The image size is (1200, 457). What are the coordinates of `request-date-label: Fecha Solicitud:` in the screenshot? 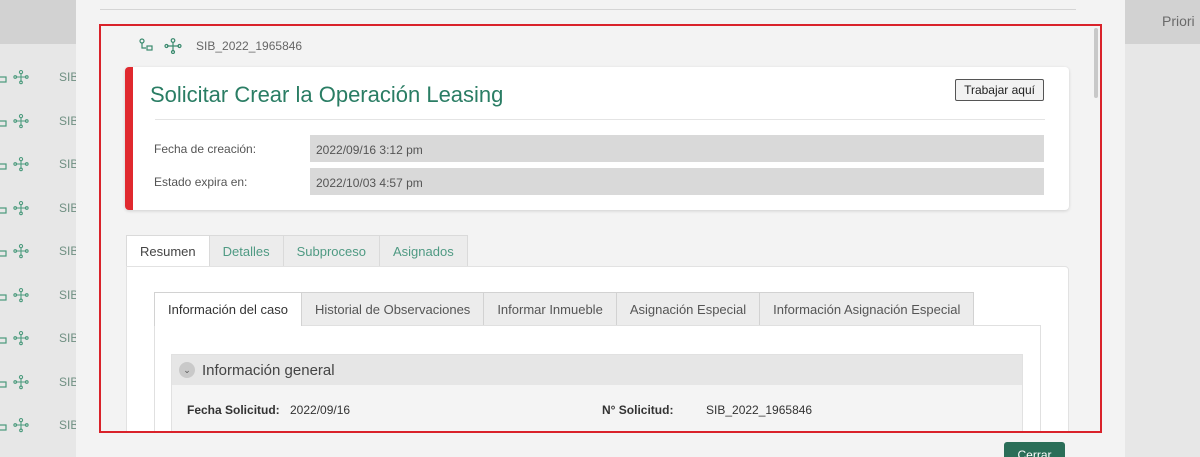 It's located at (233, 410).